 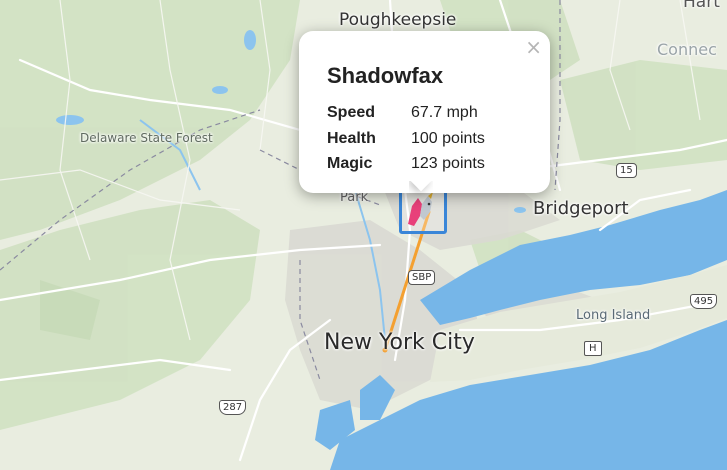 I want to click on stat-value: 67.7 mph, so click(x=444, y=112).